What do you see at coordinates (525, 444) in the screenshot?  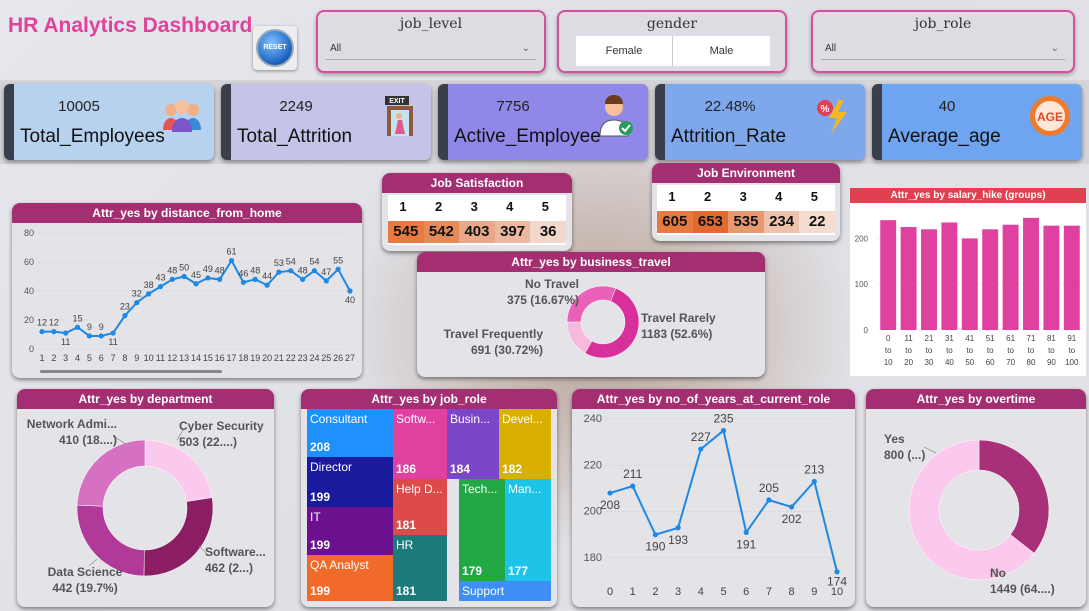 I see `treemap-tile-developer: Devel... 182` at bounding box center [525, 444].